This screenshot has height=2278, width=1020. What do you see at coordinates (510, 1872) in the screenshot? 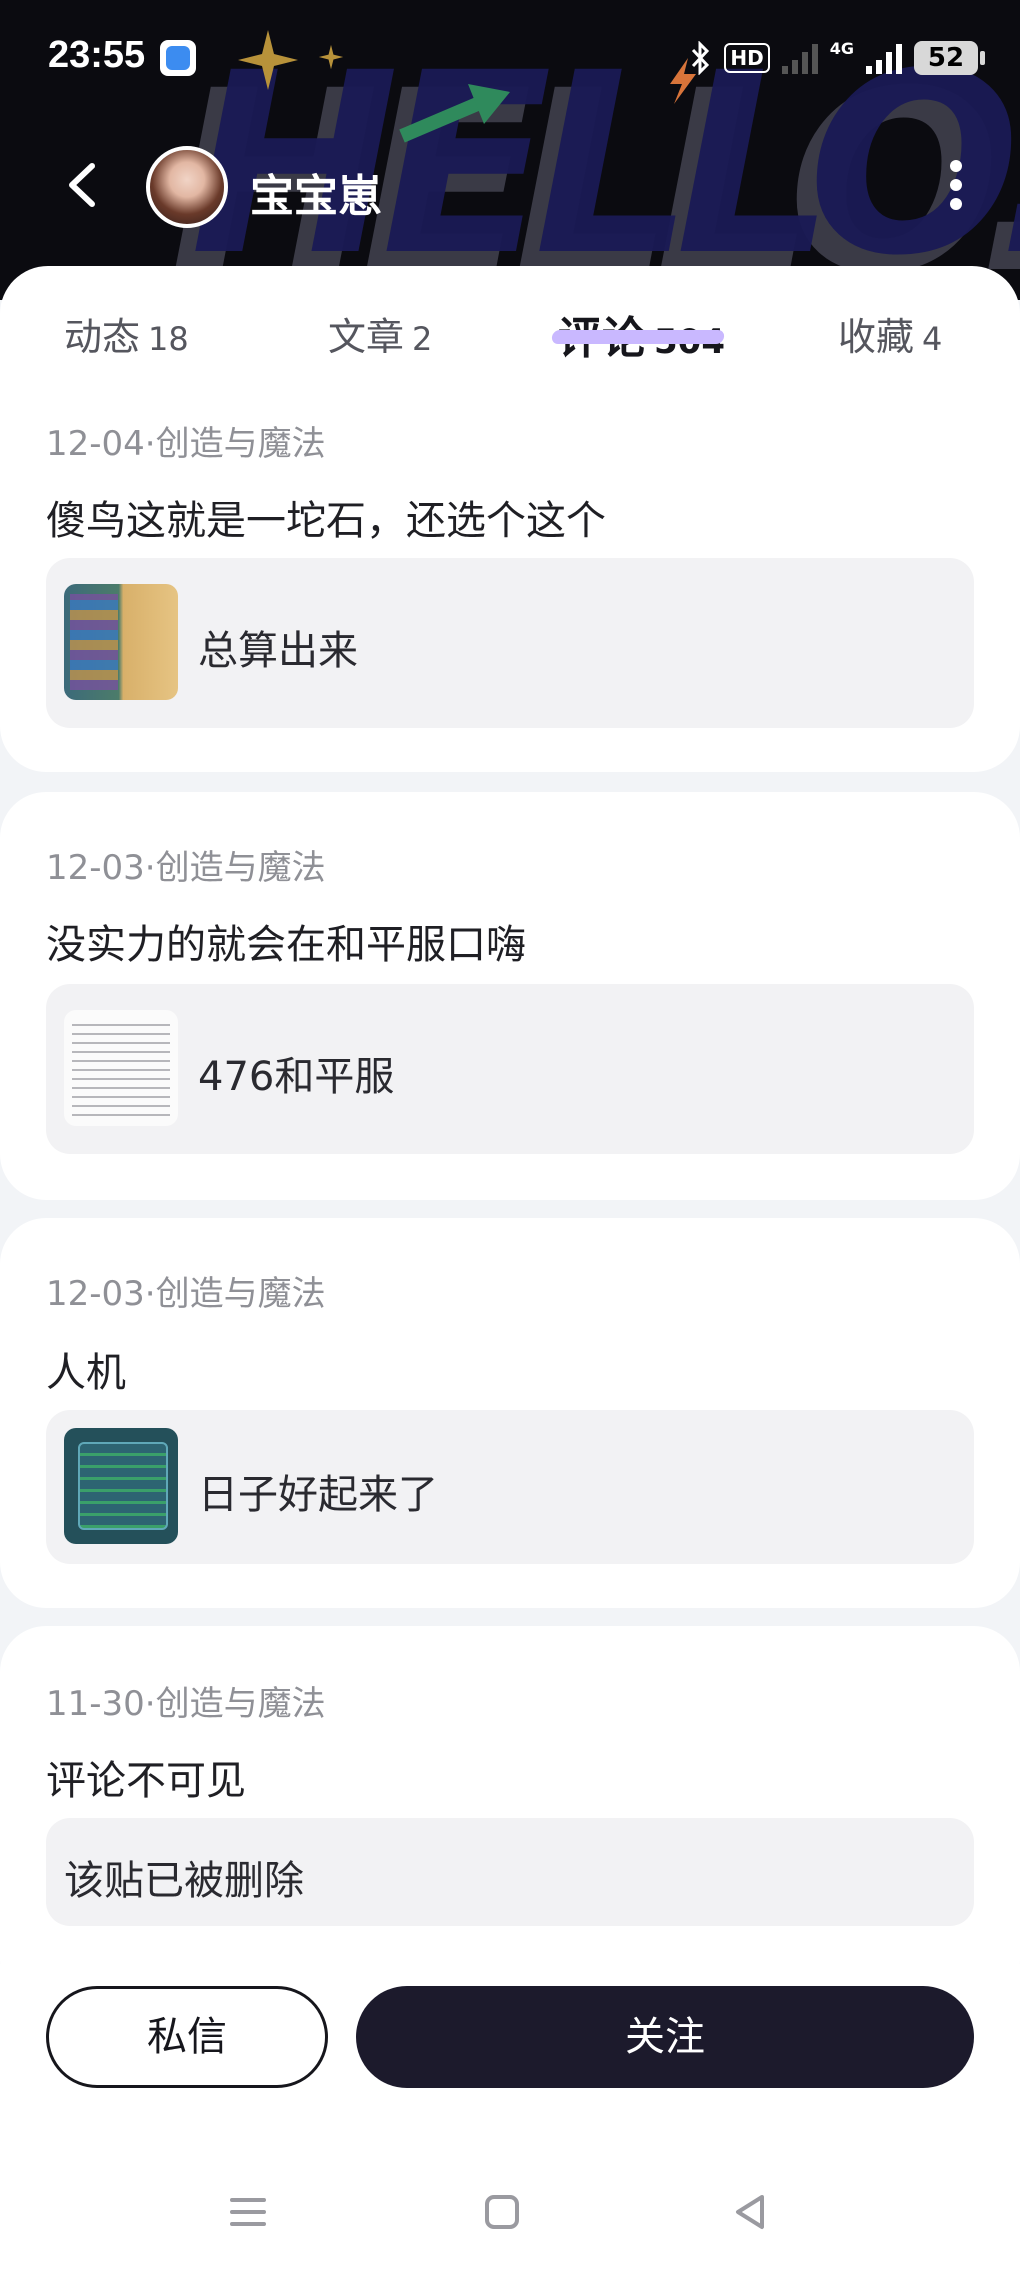
I see `deleted-post-notice: 该贴已被删除` at bounding box center [510, 1872].